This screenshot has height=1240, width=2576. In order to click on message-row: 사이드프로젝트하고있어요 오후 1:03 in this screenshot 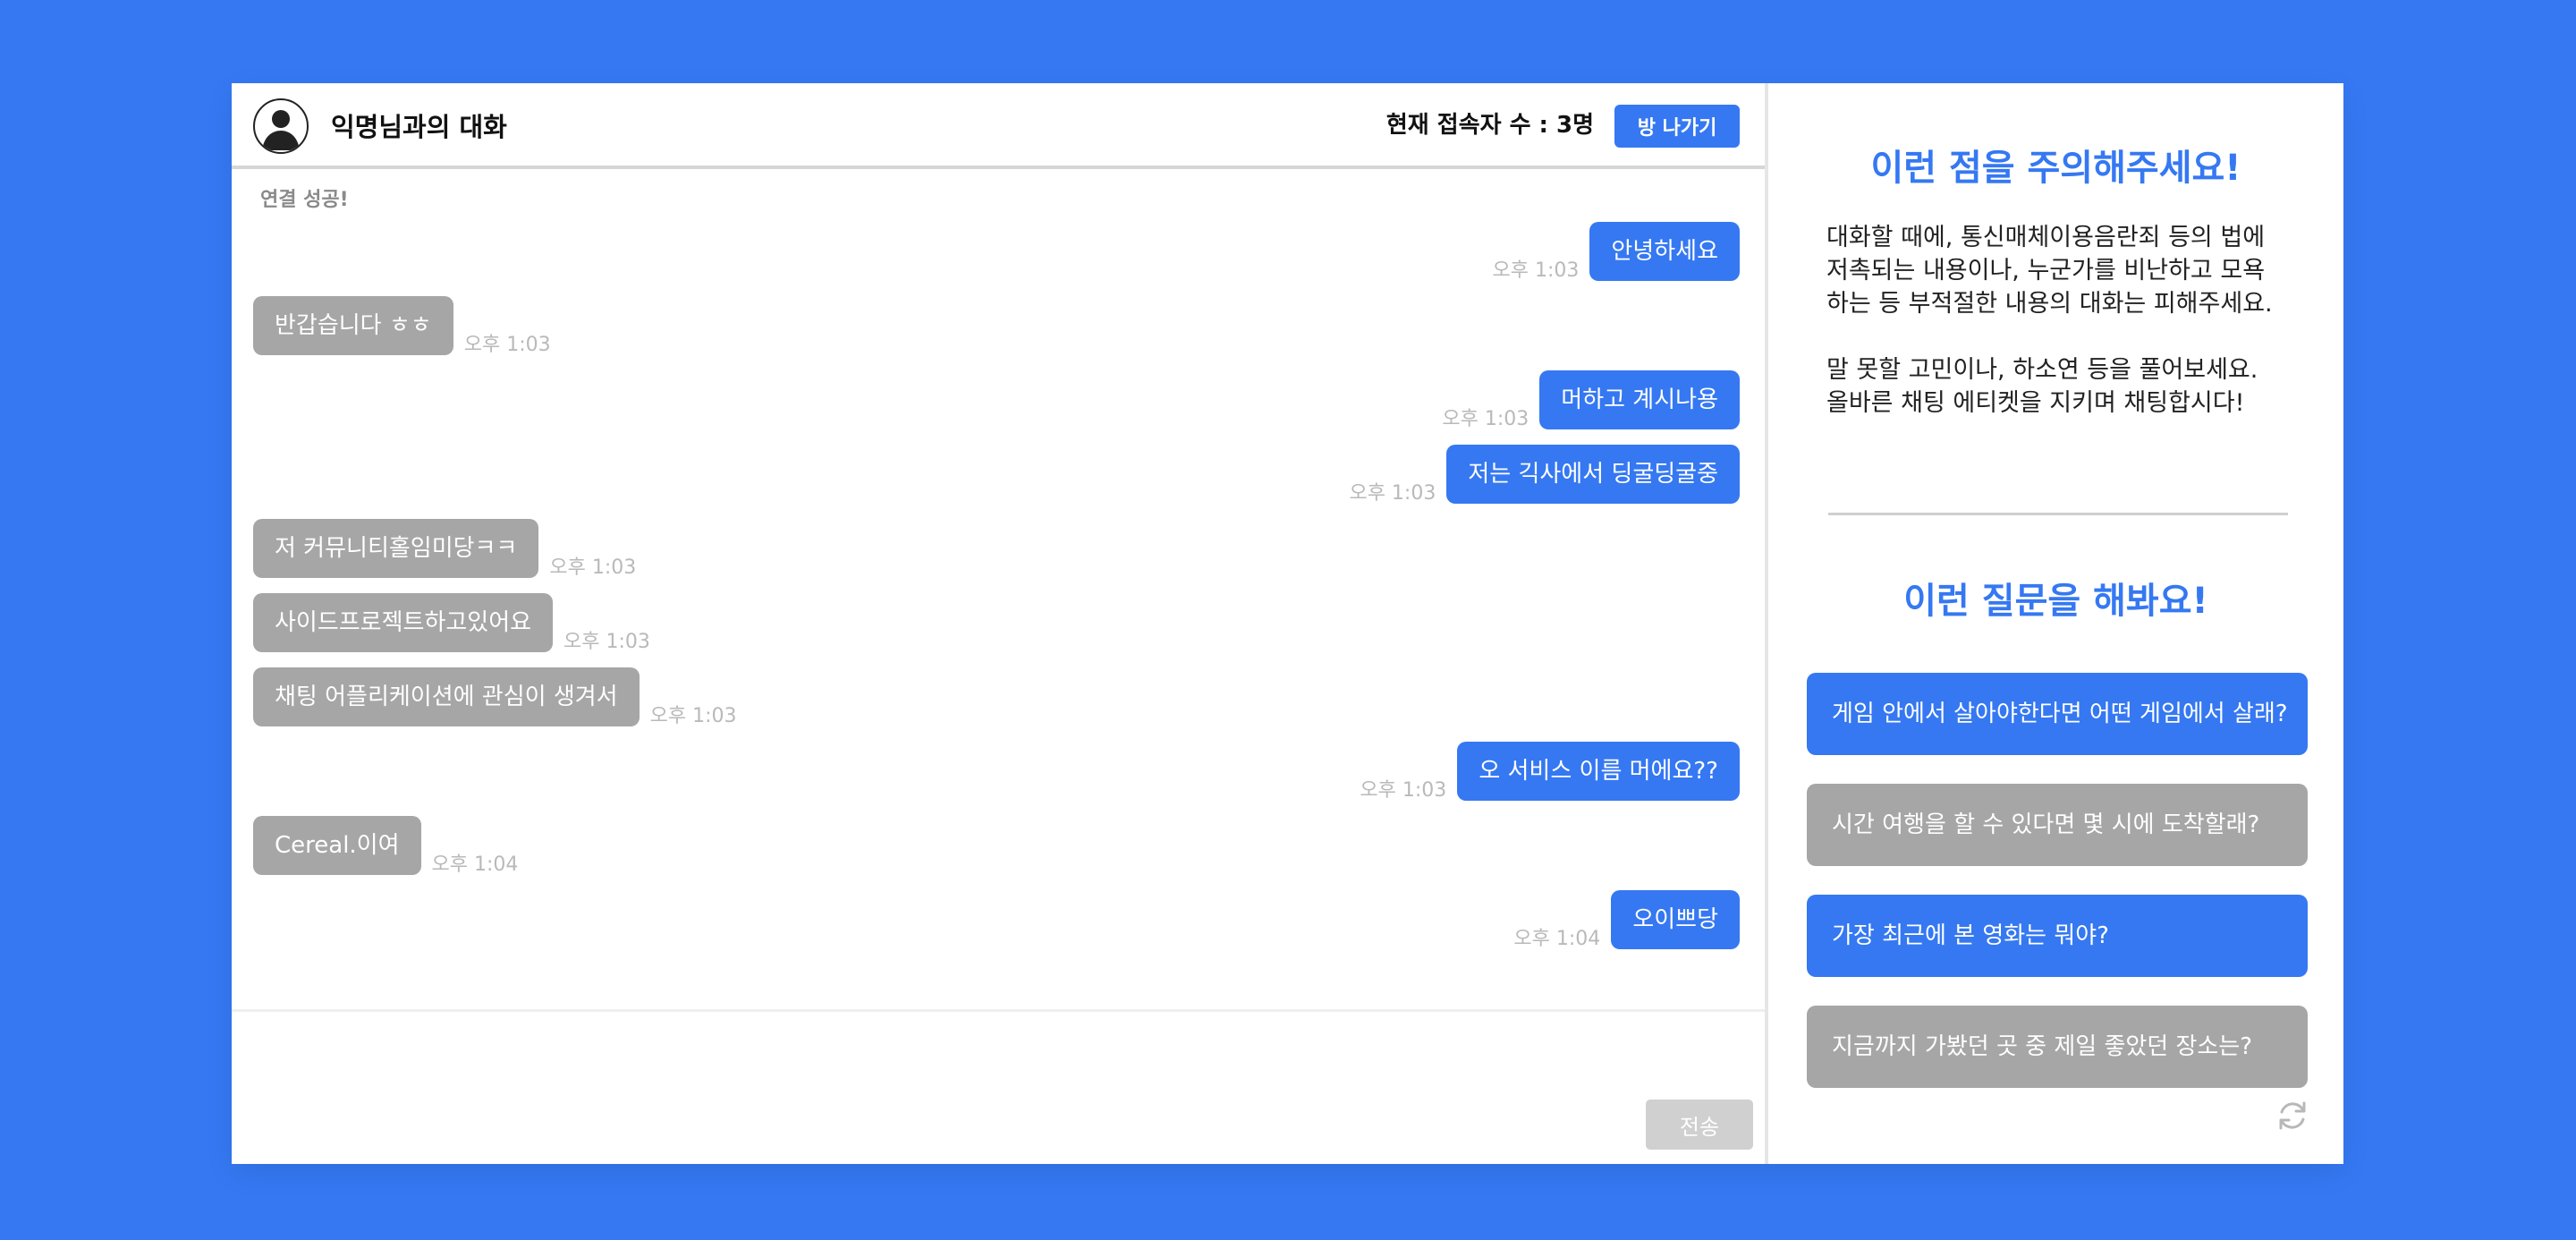, I will do `click(451, 622)`.